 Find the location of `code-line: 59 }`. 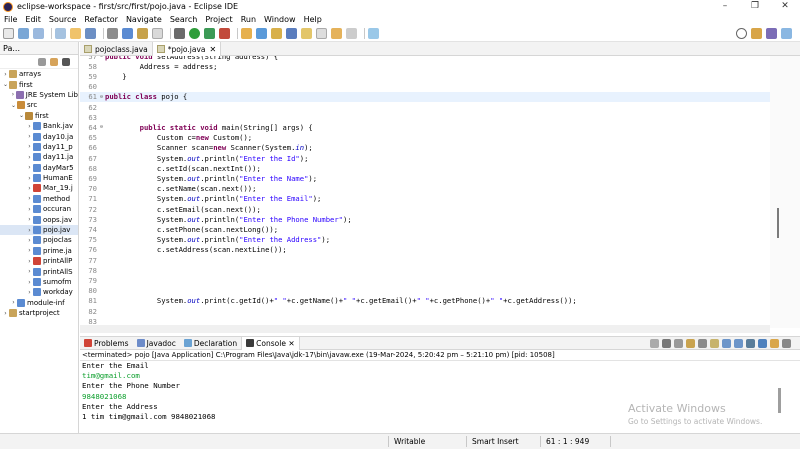

code-line: 59 } is located at coordinates (425, 76).